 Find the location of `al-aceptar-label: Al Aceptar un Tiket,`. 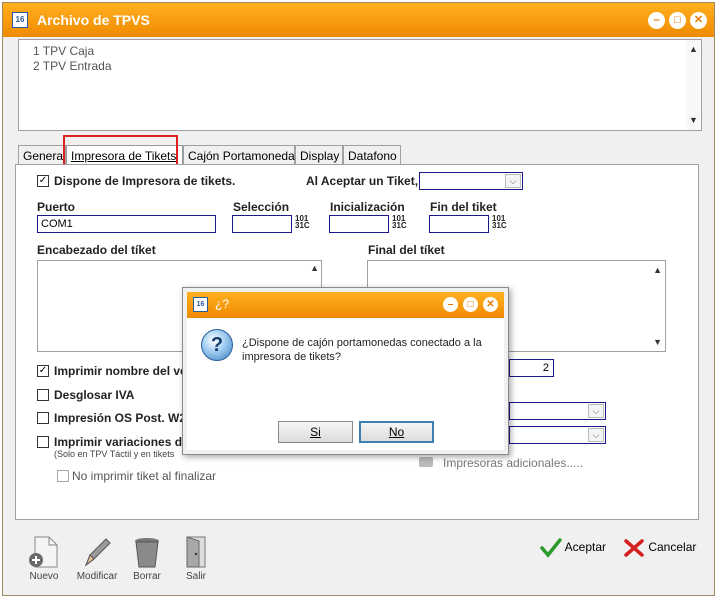

al-aceptar-label: Al Aceptar un Tiket, is located at coordinates (362, 181).